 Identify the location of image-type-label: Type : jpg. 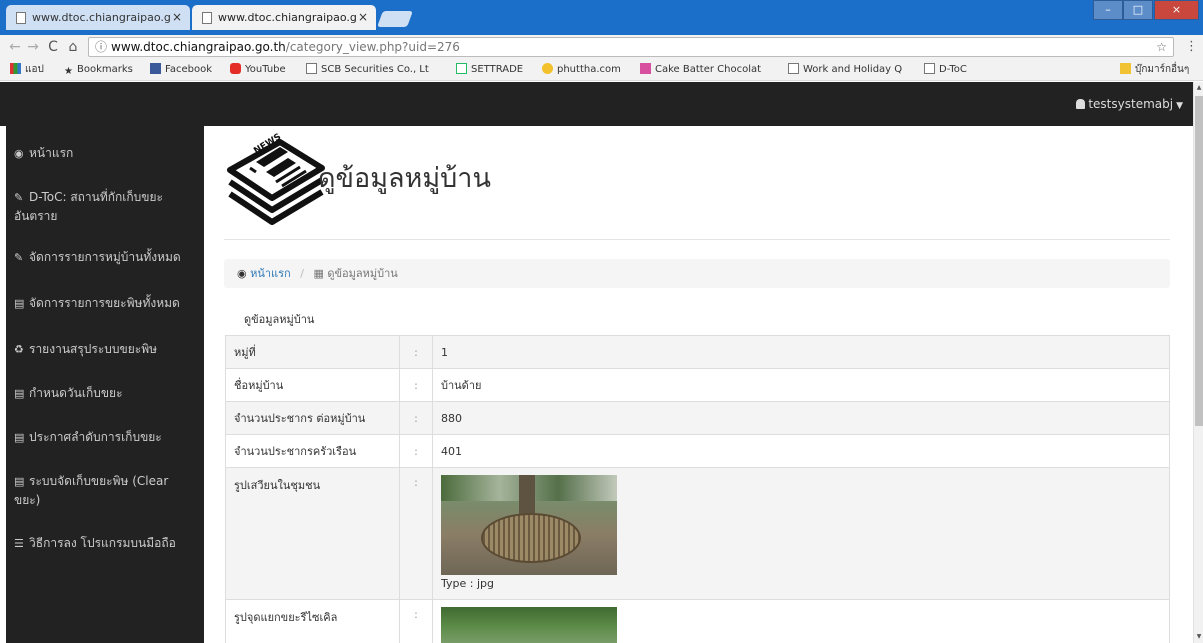
(467, 583).